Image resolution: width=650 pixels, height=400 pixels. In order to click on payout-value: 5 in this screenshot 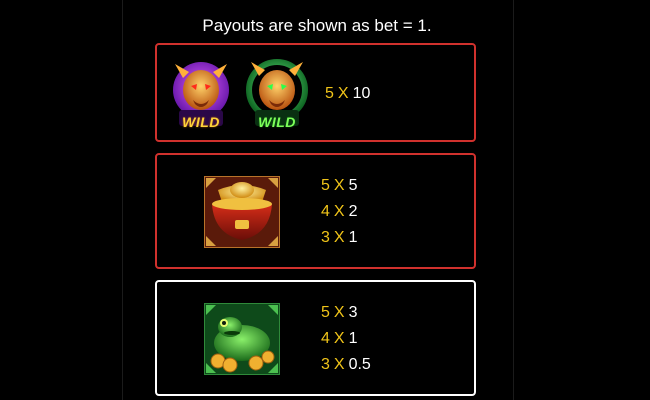, I will do `click(353, 185)`.